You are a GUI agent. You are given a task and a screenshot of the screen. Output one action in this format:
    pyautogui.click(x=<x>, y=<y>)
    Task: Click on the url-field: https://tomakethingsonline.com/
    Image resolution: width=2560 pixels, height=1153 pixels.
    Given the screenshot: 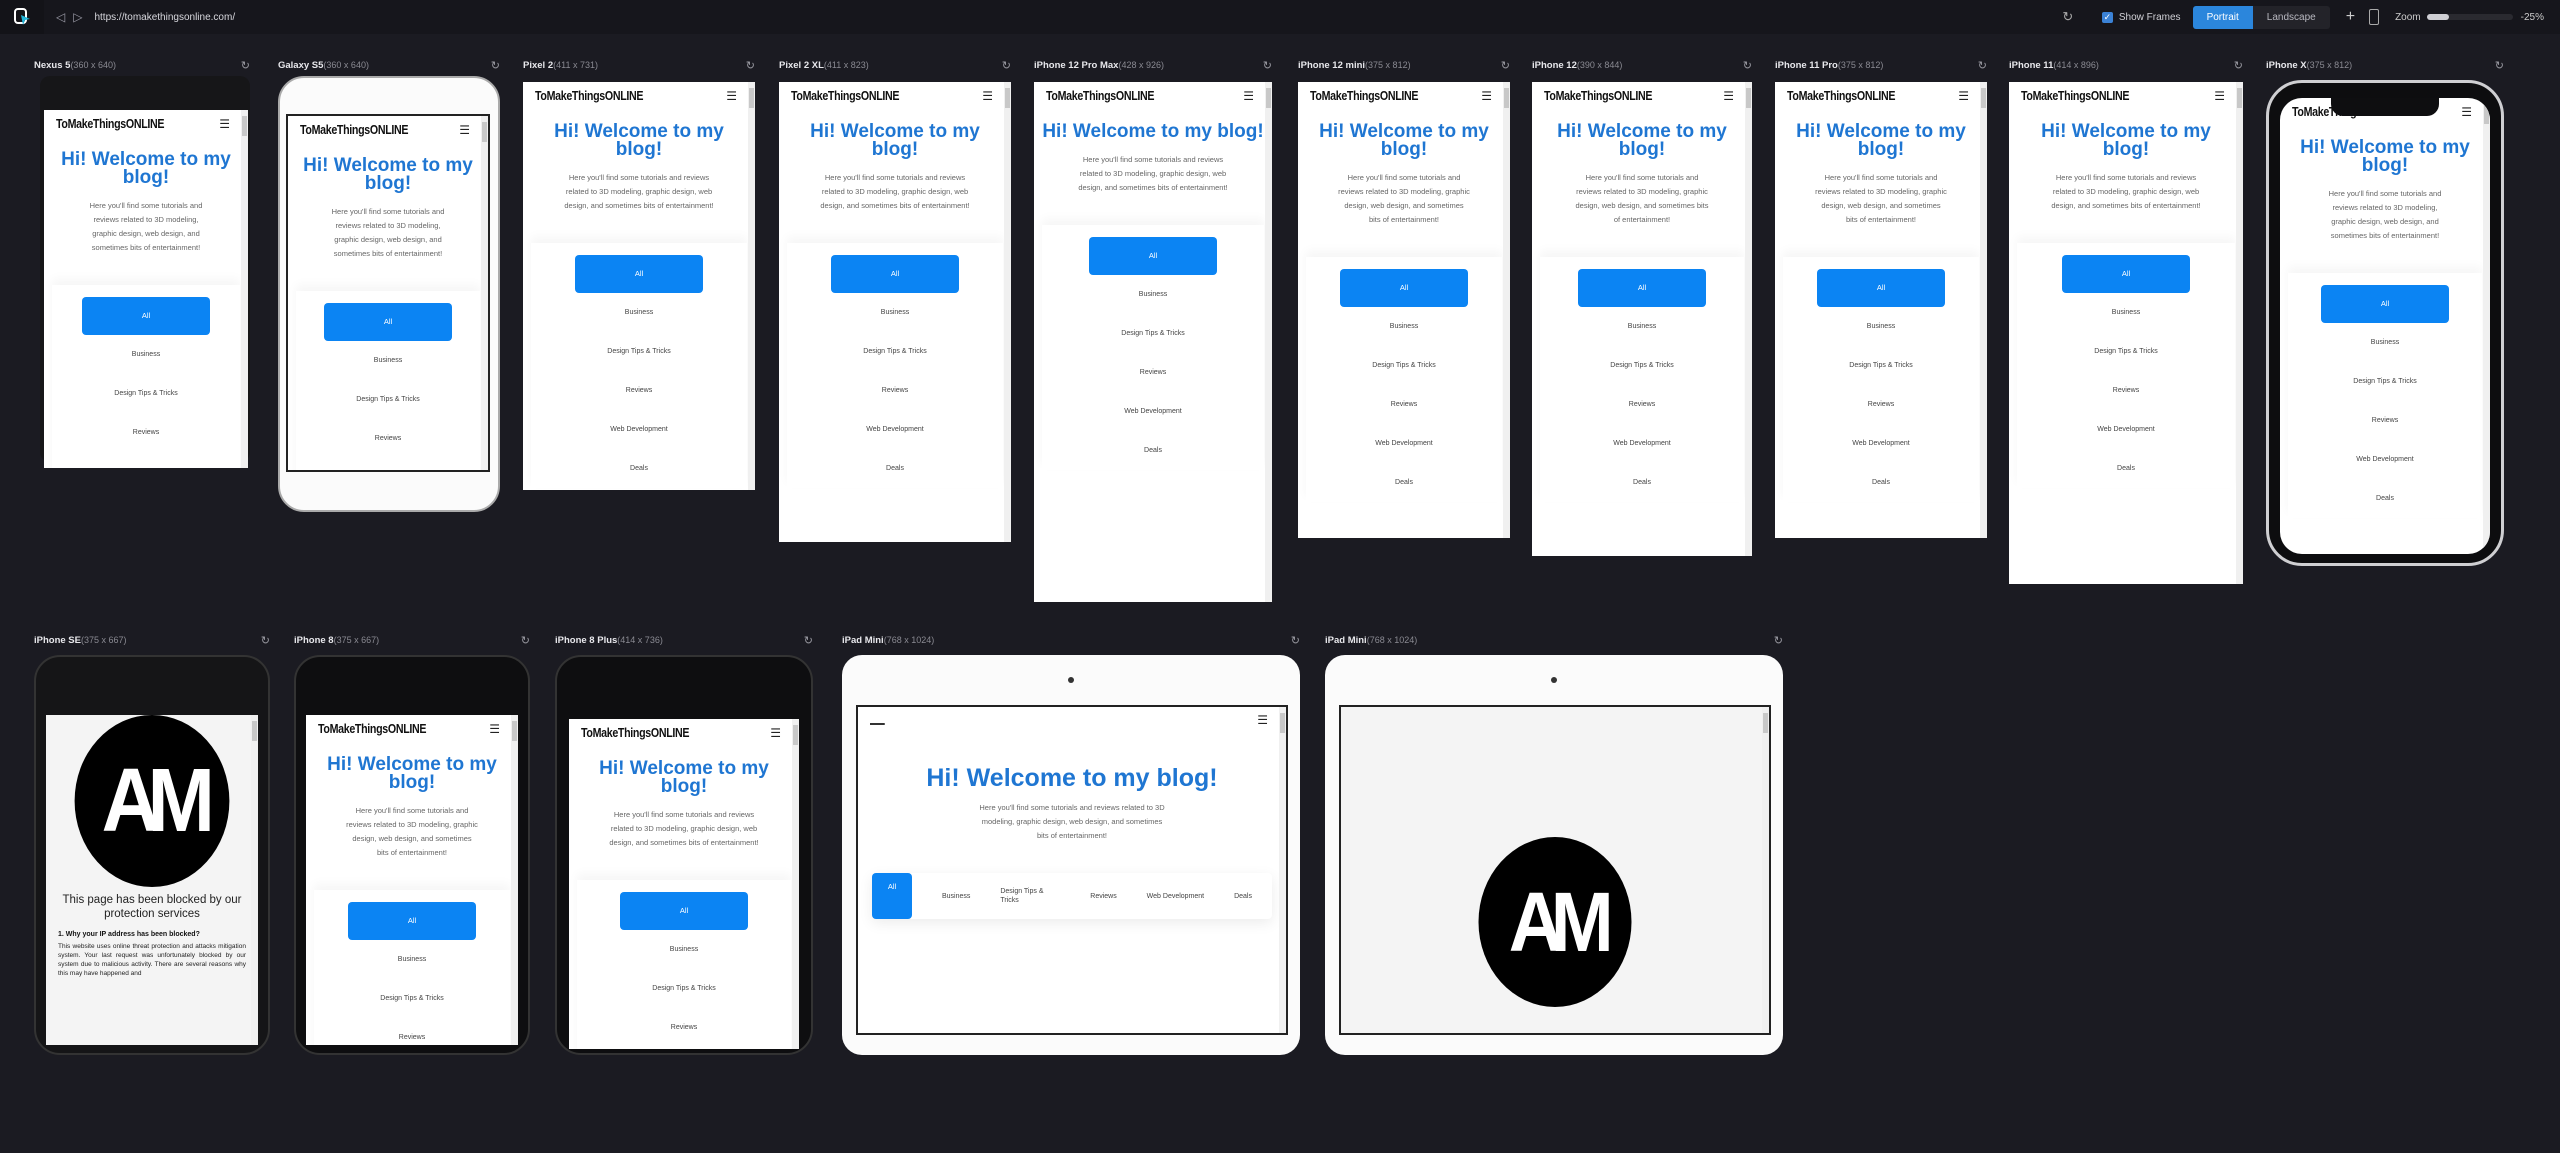 What is the action you would take?
    pyautogui.click(x=164, y=17)
    